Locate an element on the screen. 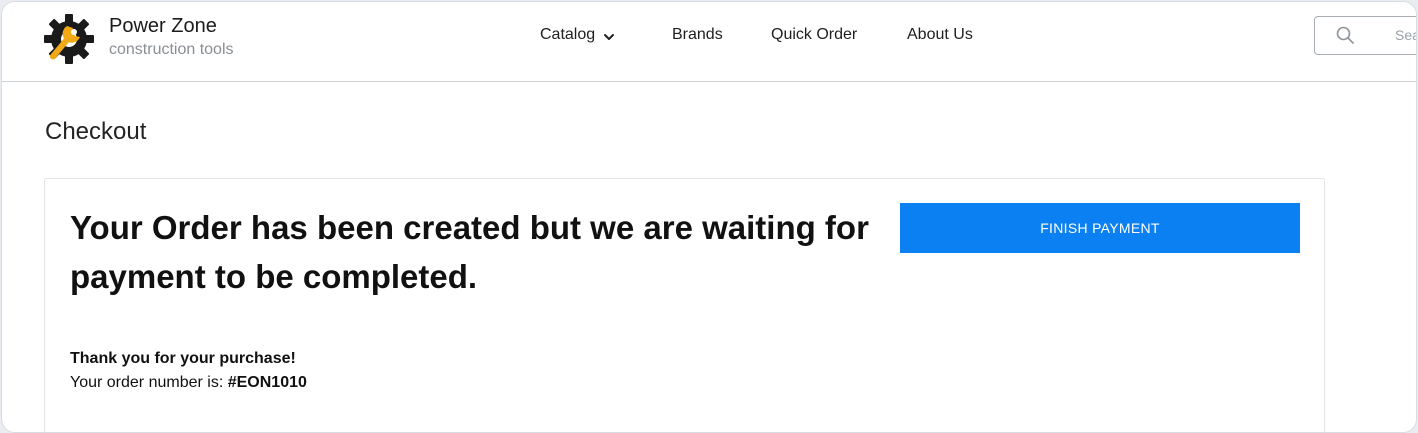 This screenshot has width=1418, height=433. nav-about-us: About Us is located at coordinates (940, 35).